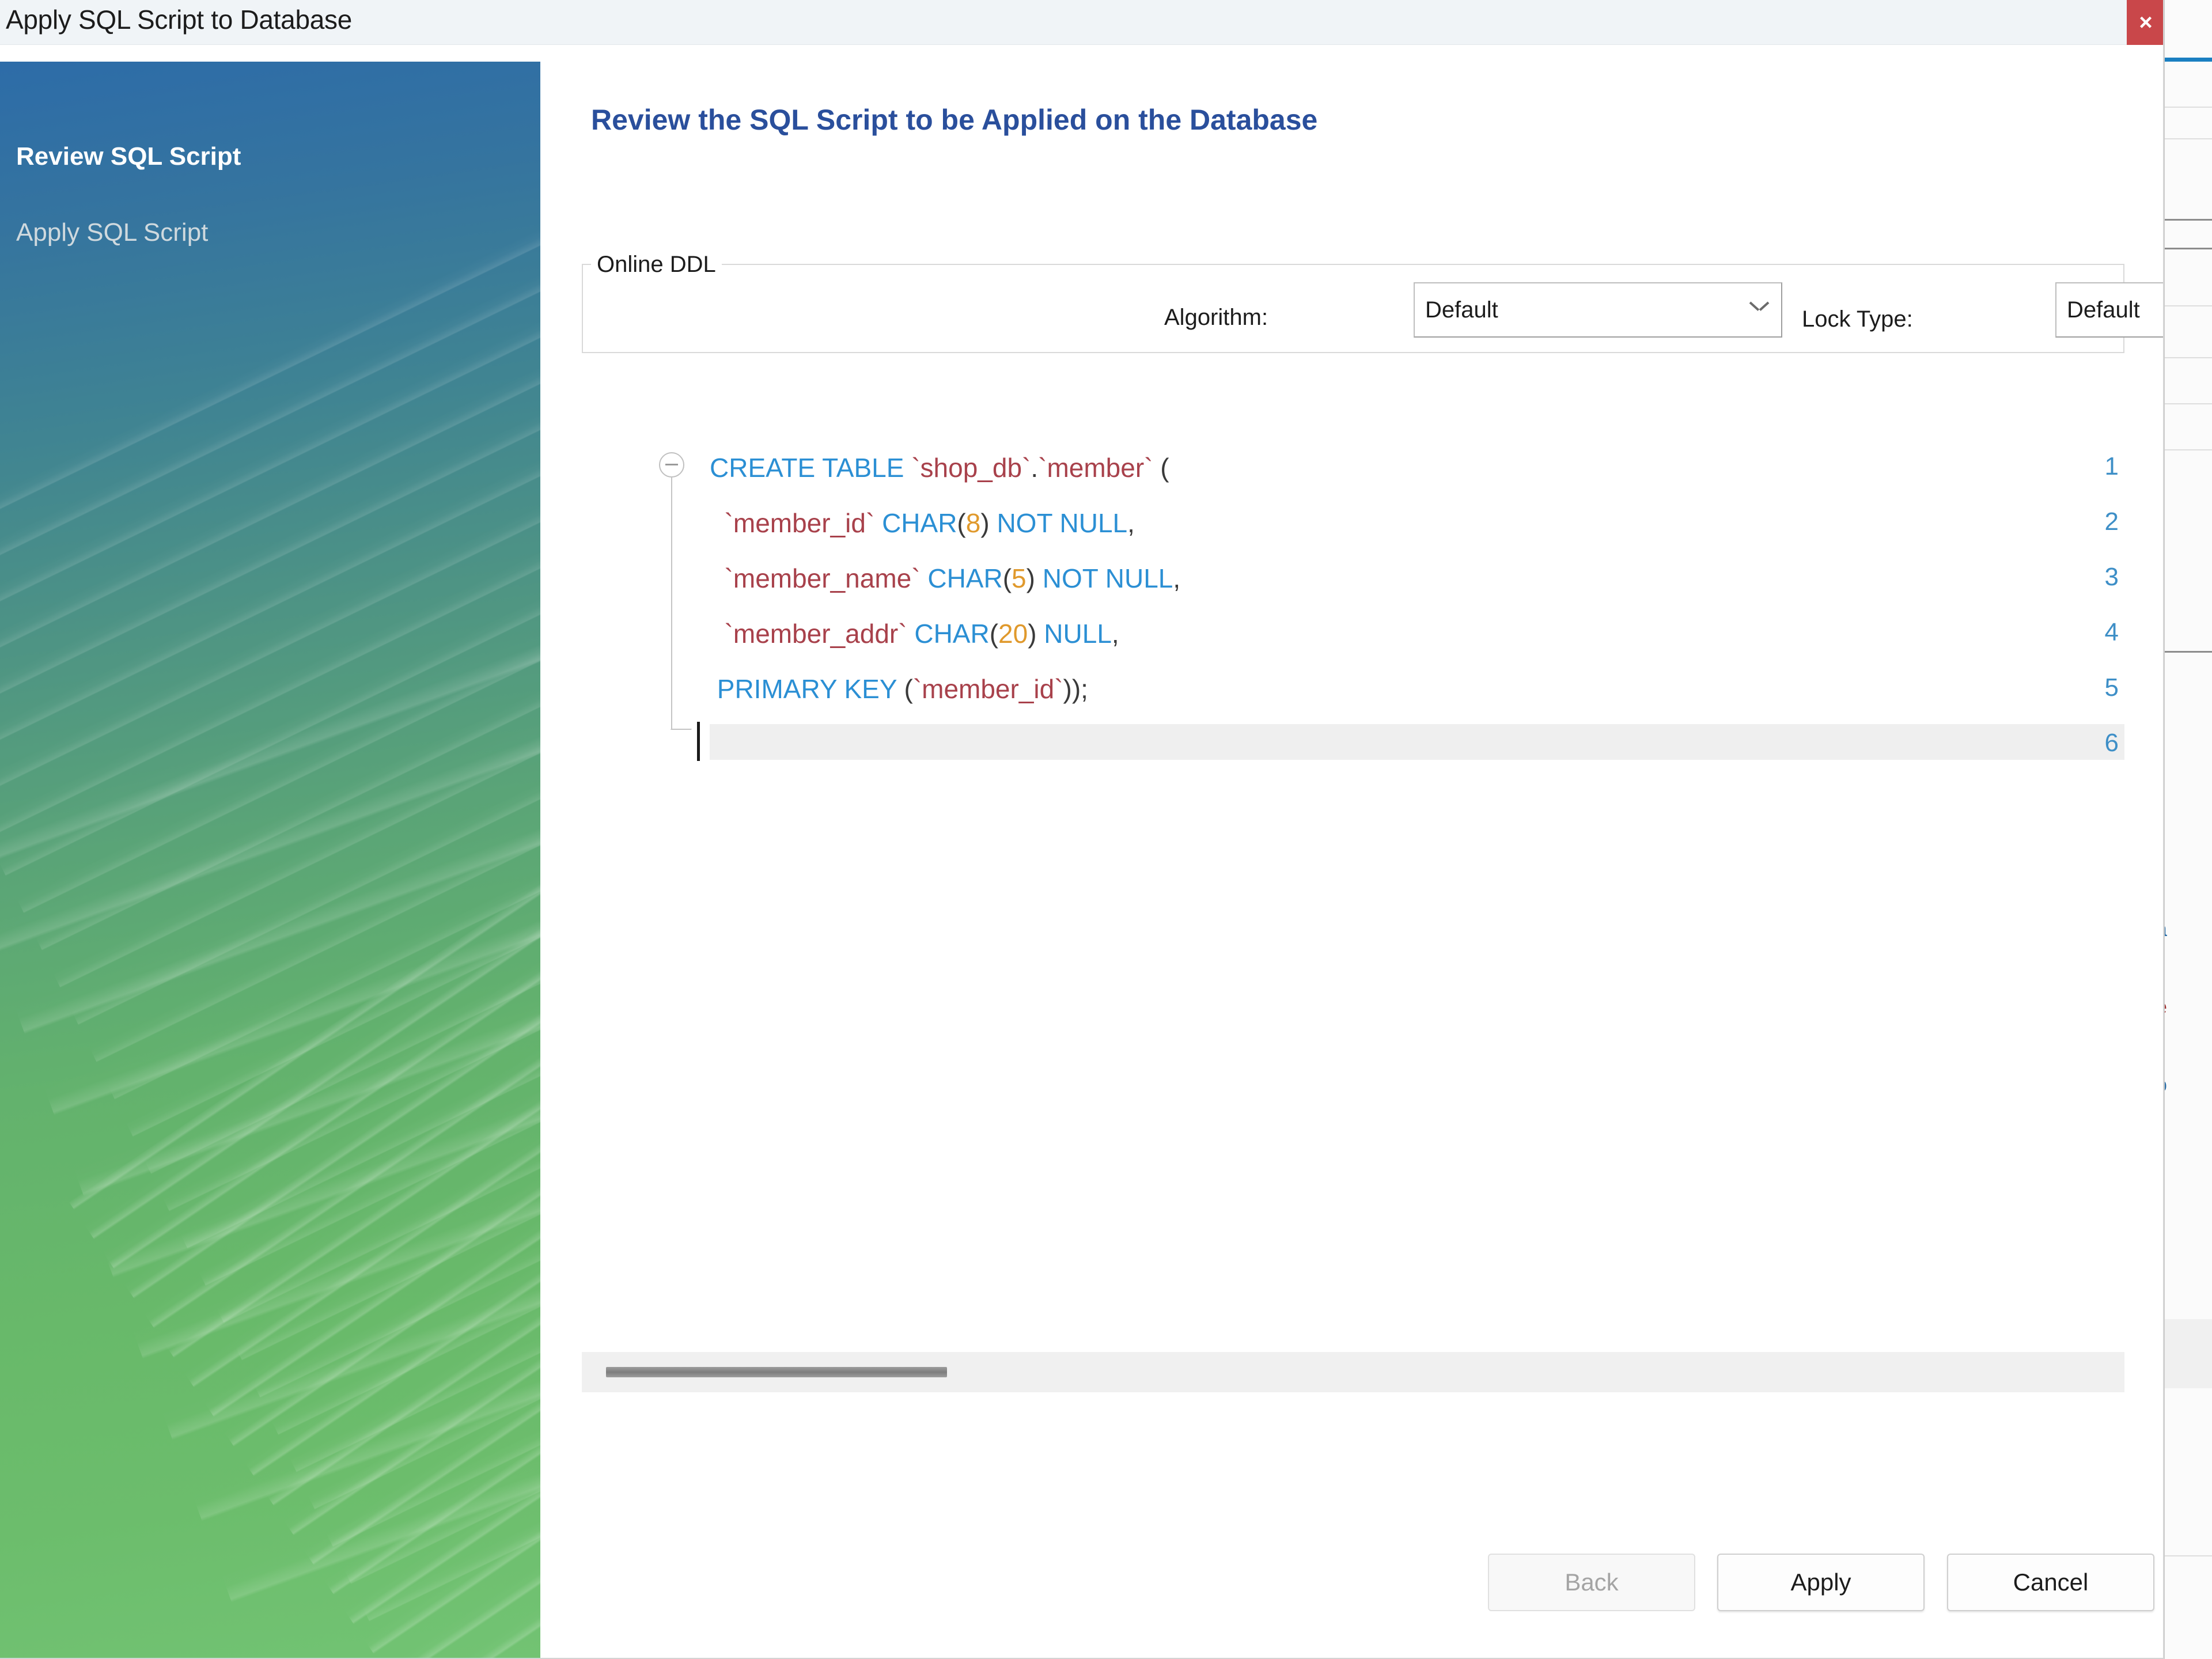 The image size is (2212, 1659). What do you see at coordinates (681, 897) in the screenshot?
I see `code-fold-column` at bounding box center [681, 897].